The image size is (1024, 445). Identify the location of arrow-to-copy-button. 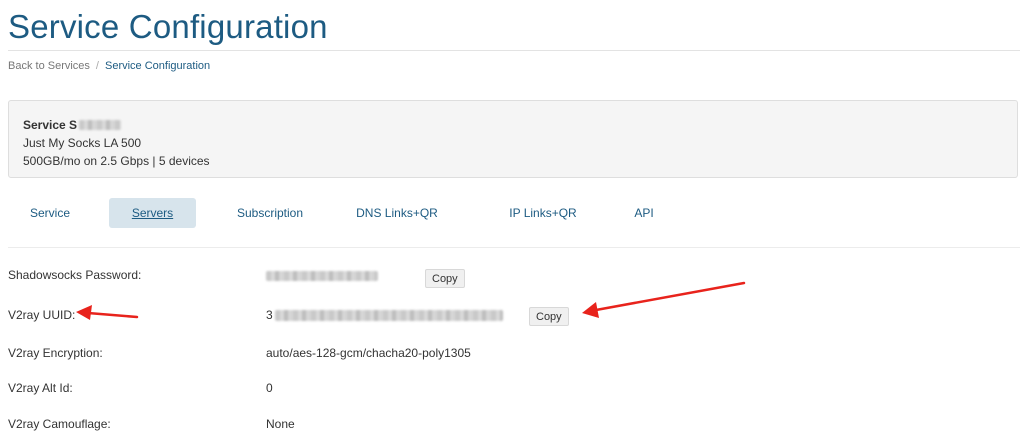
(664, 299).